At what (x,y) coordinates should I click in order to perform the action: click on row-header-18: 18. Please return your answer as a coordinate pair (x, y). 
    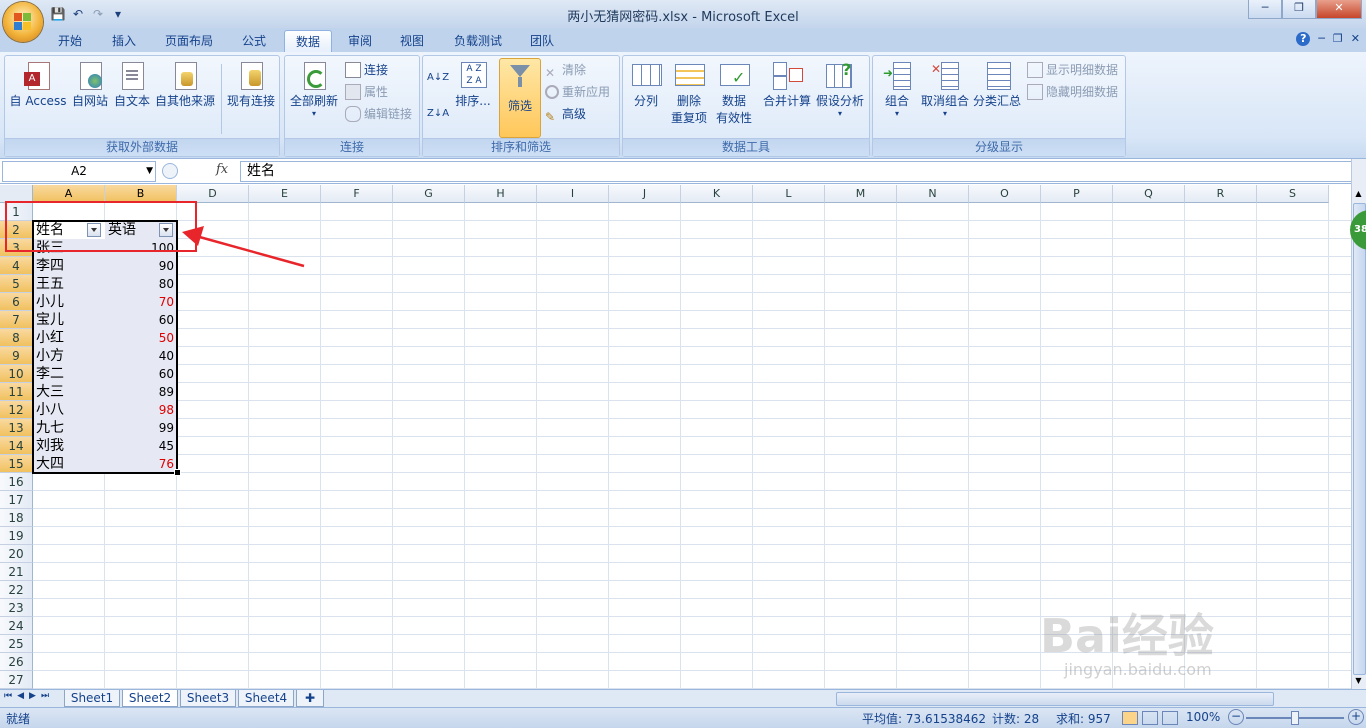
    Looking at the image, I should click on (16, 518).